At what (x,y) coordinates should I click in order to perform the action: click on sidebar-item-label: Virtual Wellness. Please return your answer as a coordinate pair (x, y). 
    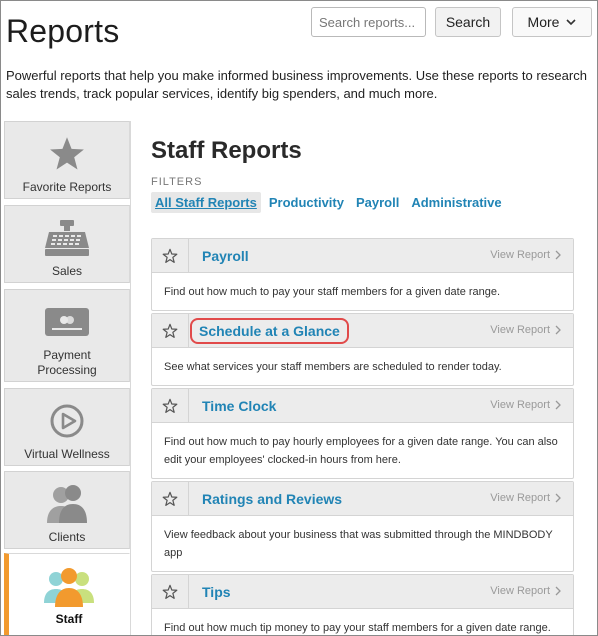
    Looking at the image, I should click on (67, 454).